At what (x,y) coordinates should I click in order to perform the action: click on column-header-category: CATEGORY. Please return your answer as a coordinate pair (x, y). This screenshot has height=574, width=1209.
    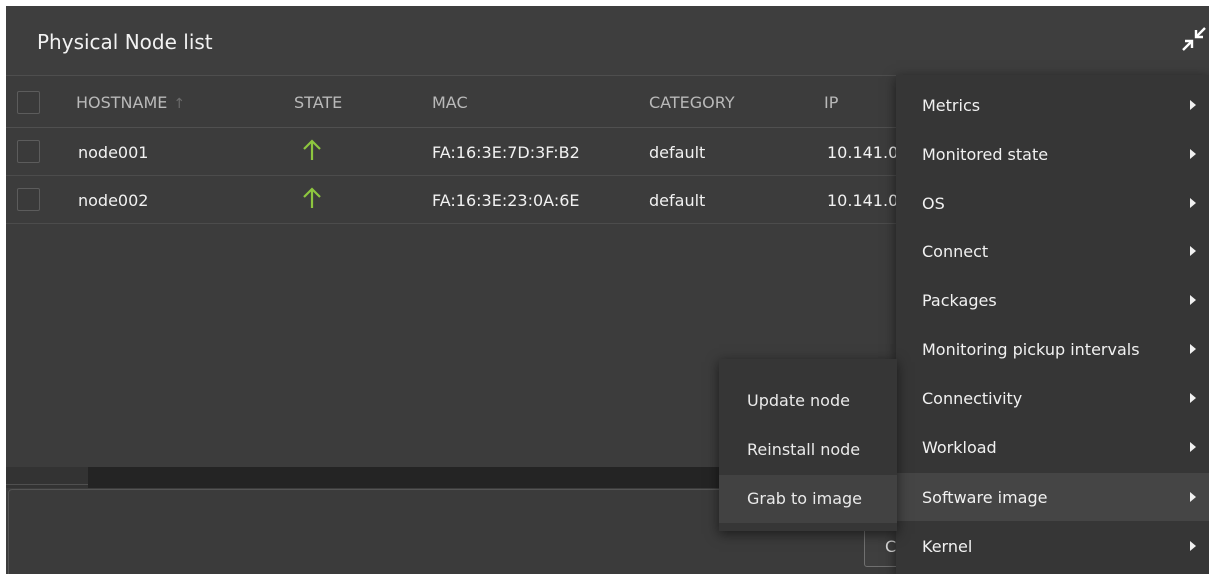
    Looking at the image, I should click on (692, 102).